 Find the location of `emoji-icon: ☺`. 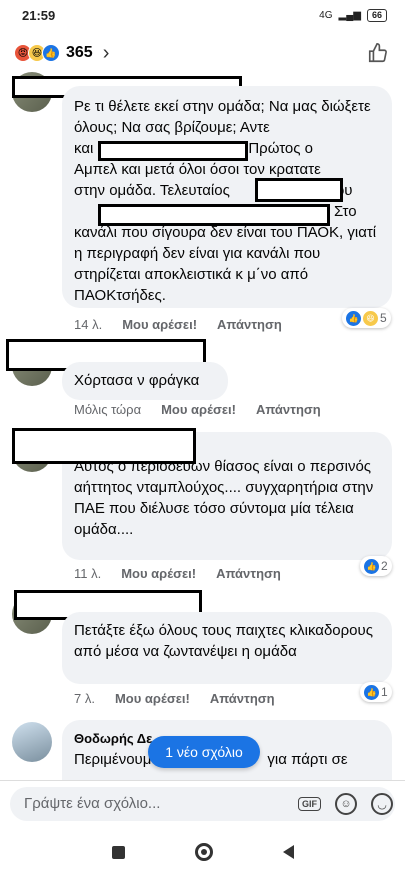

emoji-icon: ☺ is located at coordinates (346, 804).